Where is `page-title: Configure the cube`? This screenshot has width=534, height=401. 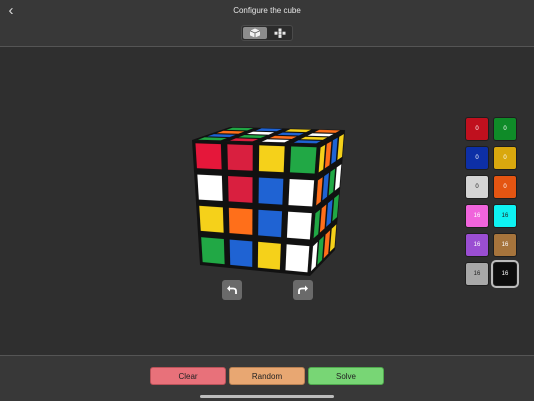 page-title: Configure the cube is located at coordinates (267, 10).